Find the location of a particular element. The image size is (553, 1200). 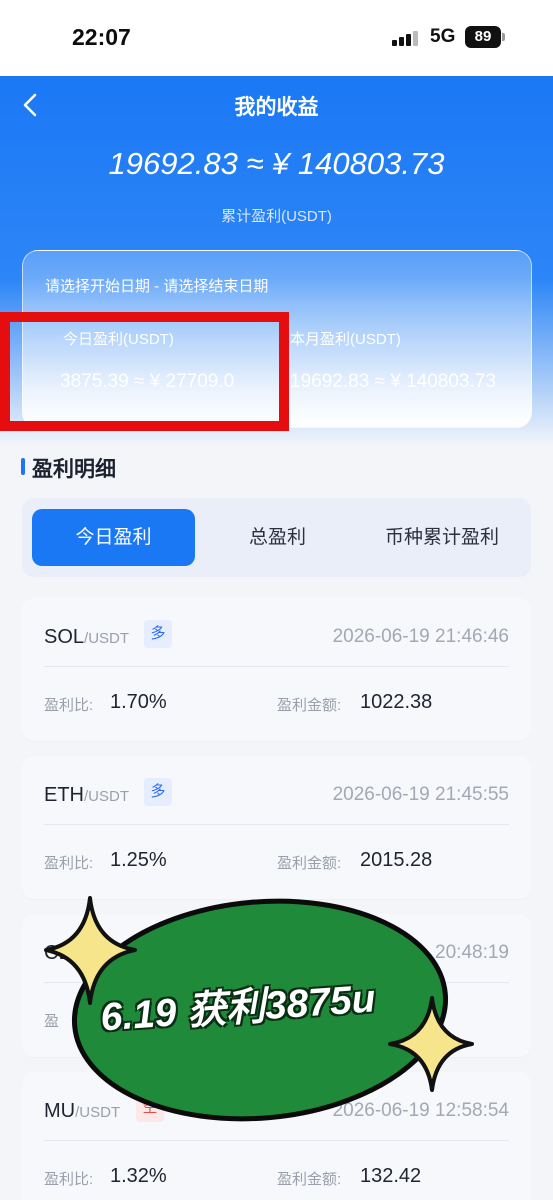

tab-total-profit: 总盈利 is located at coordinates (277, 537).